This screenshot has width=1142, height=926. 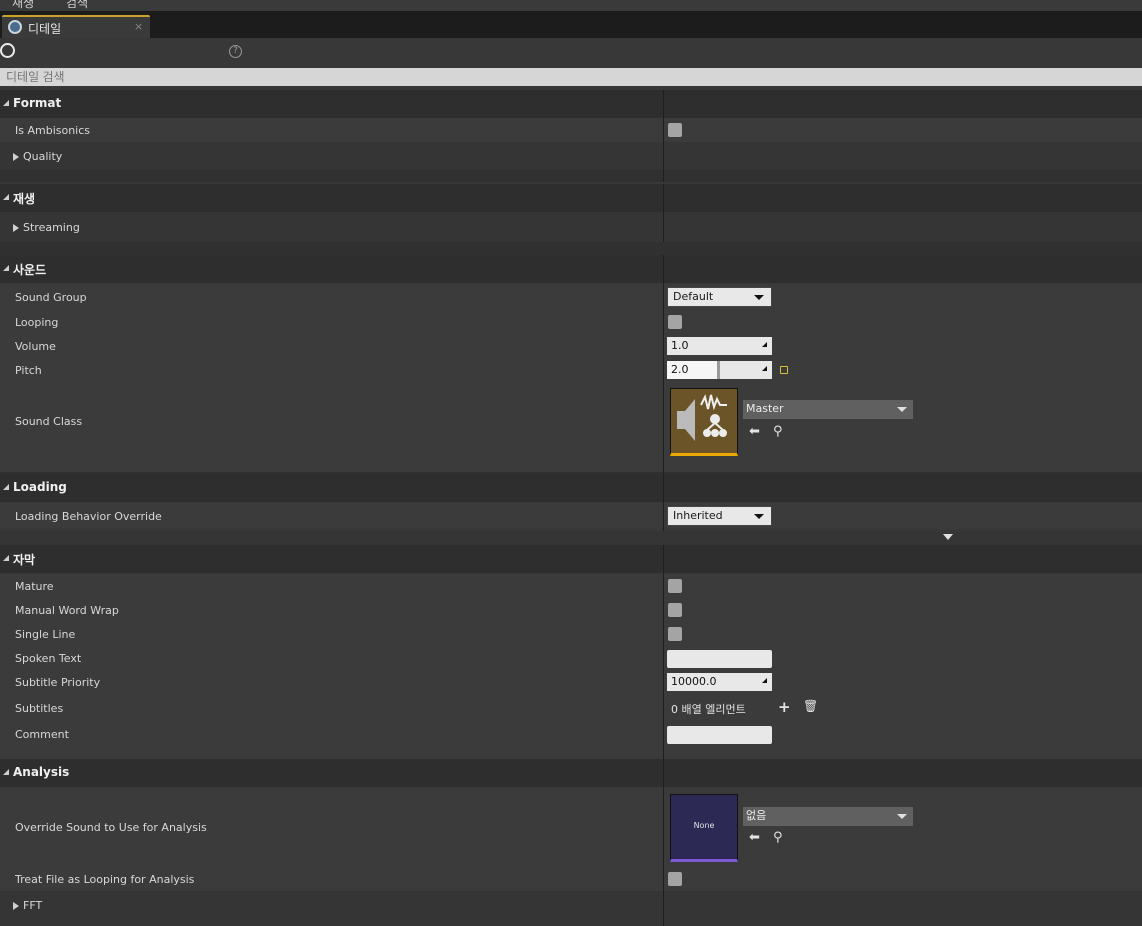 What do you see at coordinates (571, 878) in the screenshot?
I see `row-treat-looping: Treat File as Looping for Analysis` at bounding box center [571, 878].